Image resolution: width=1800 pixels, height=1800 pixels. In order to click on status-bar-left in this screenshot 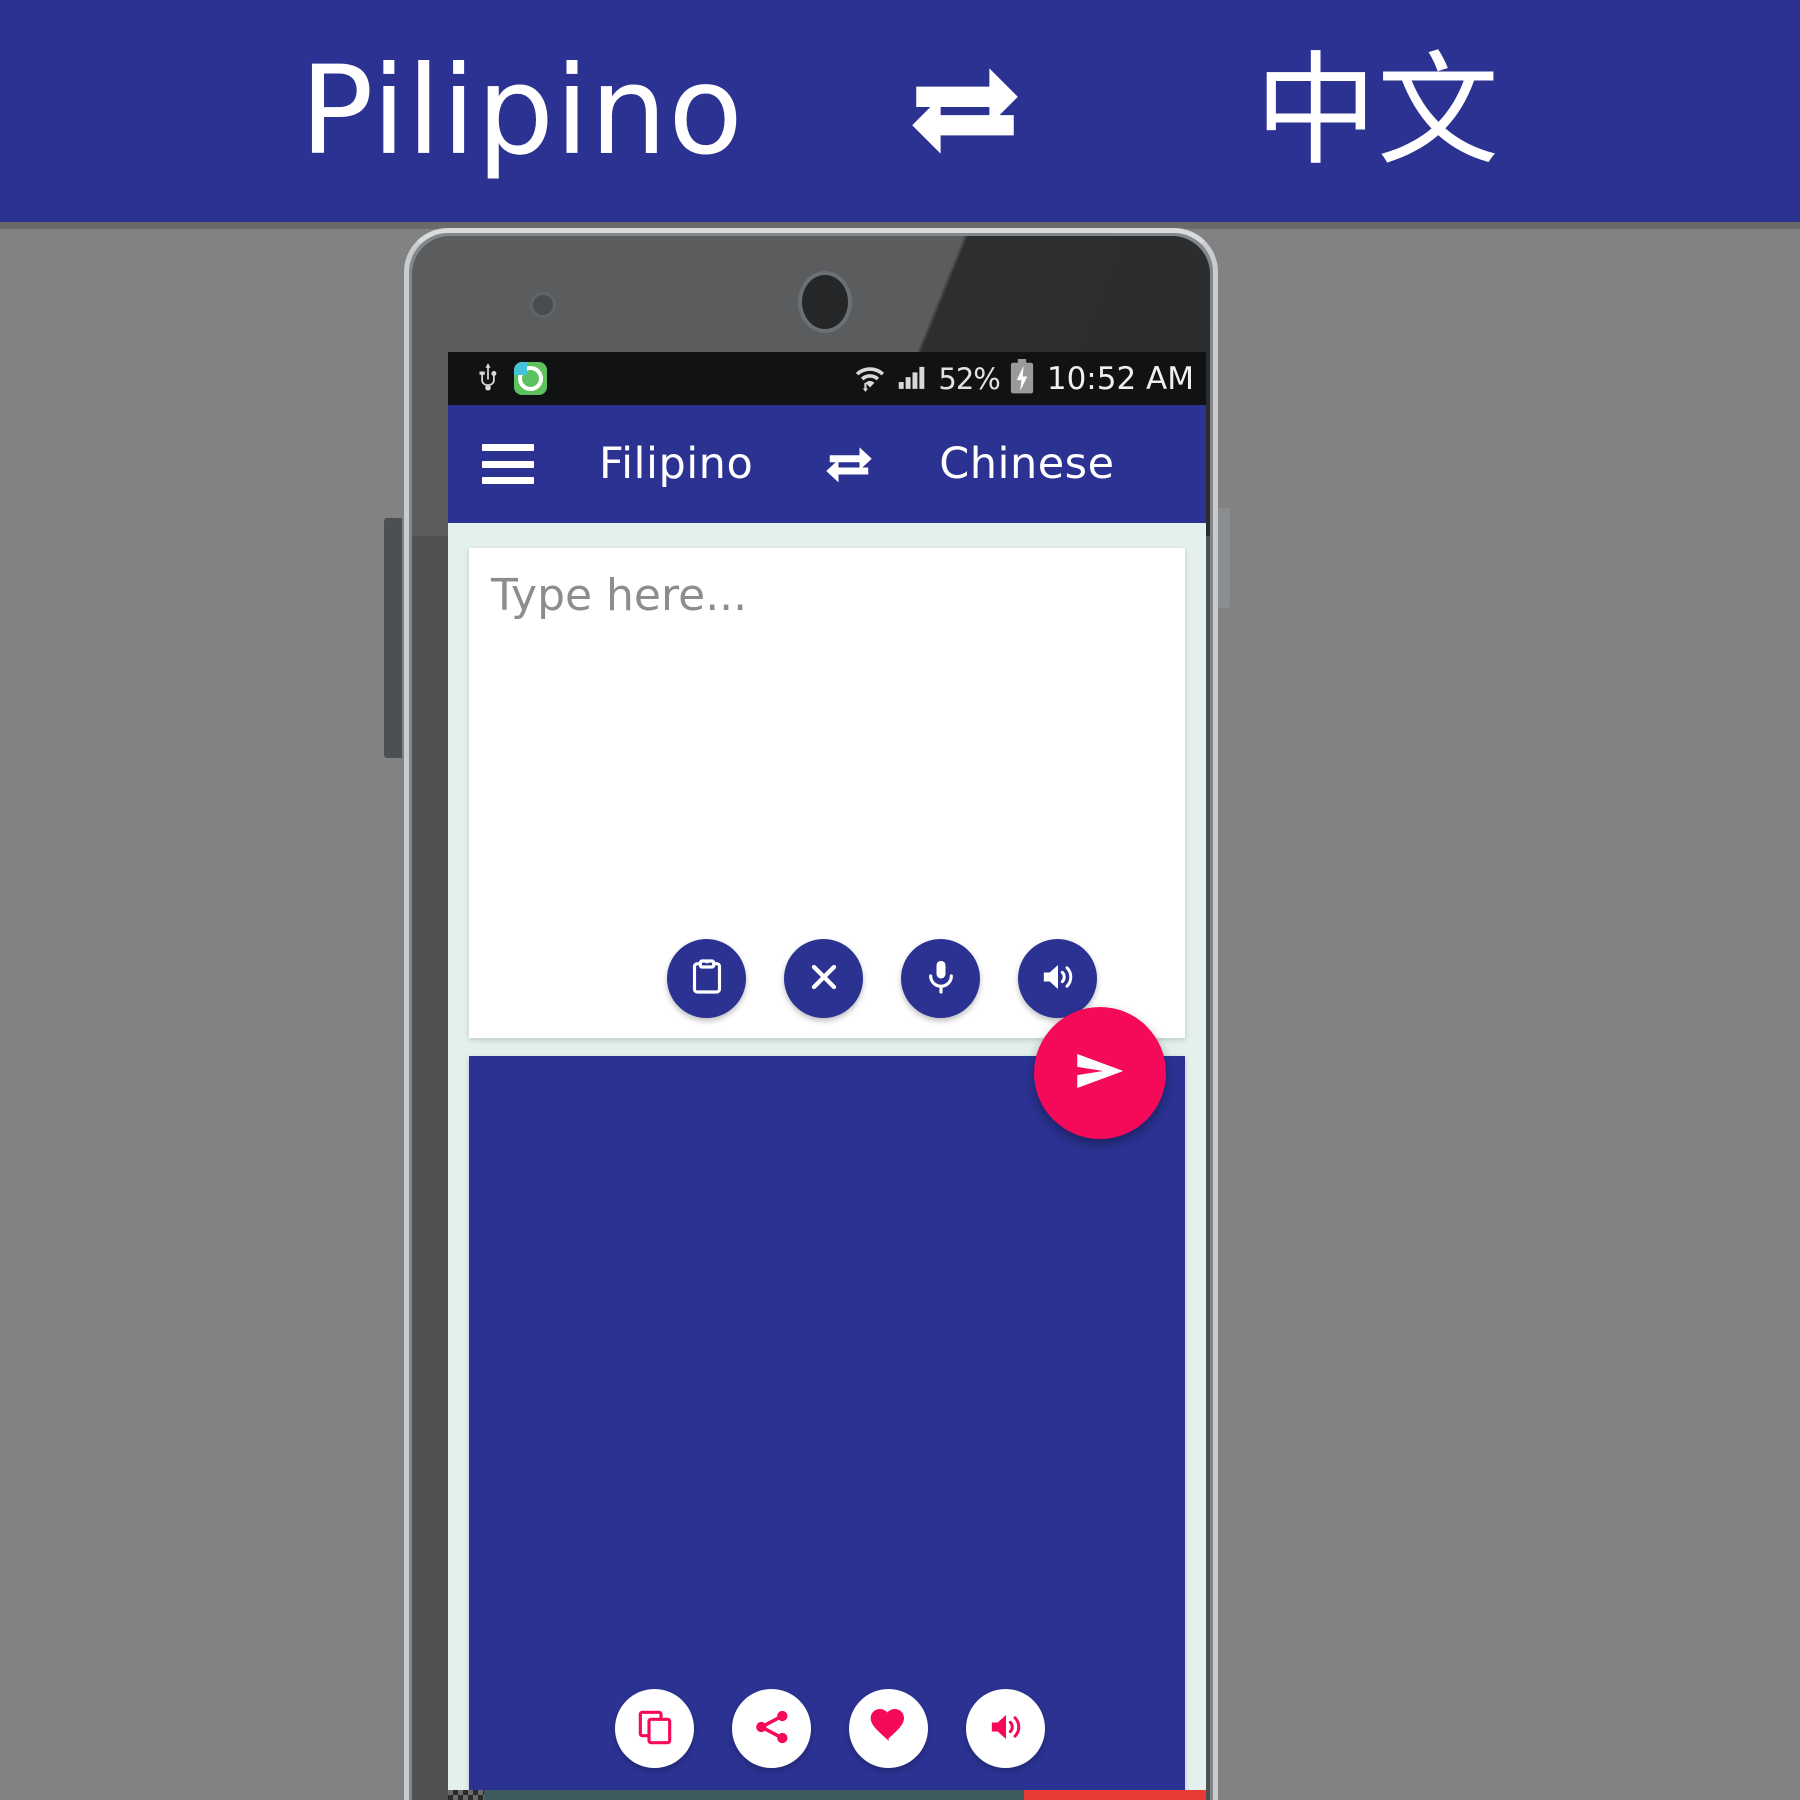, I will do `click(510, 379)`.